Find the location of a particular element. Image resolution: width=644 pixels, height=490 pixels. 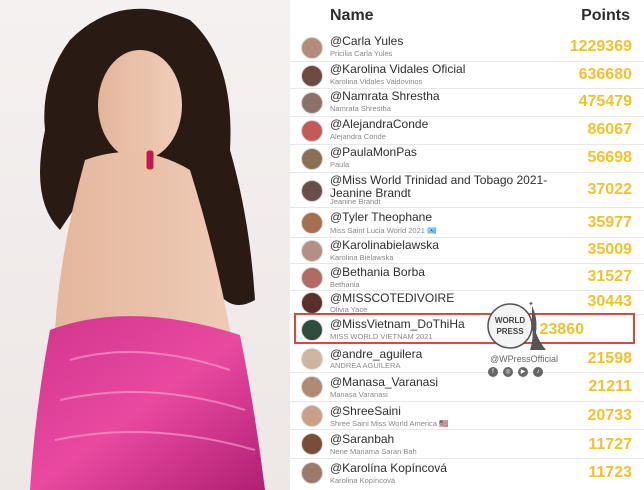

row-fullname: Nene Mariama Saran Bah is located at coordinates (373, 451).